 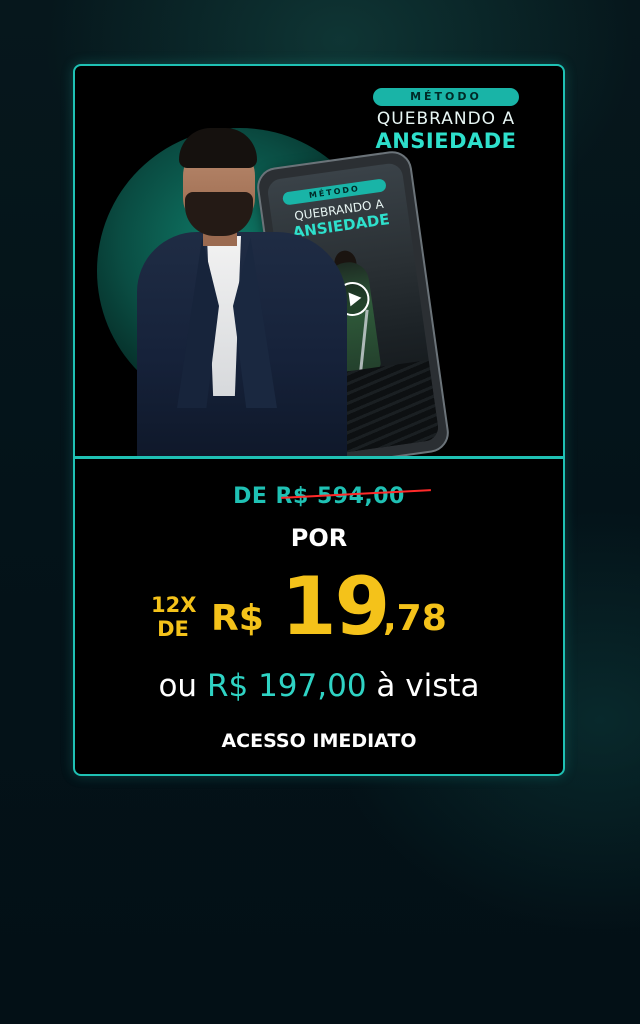 I want to click on product-logo: MÉTODO QUEBRANDO A ANSIEDADE, so click(x=446, y=120).